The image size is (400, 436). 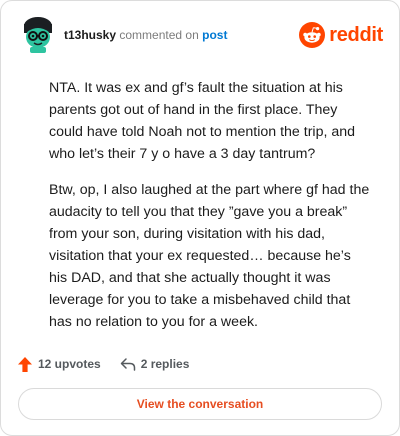 I want to click on replies-count: 2 replies, so click(x=165, y=364).